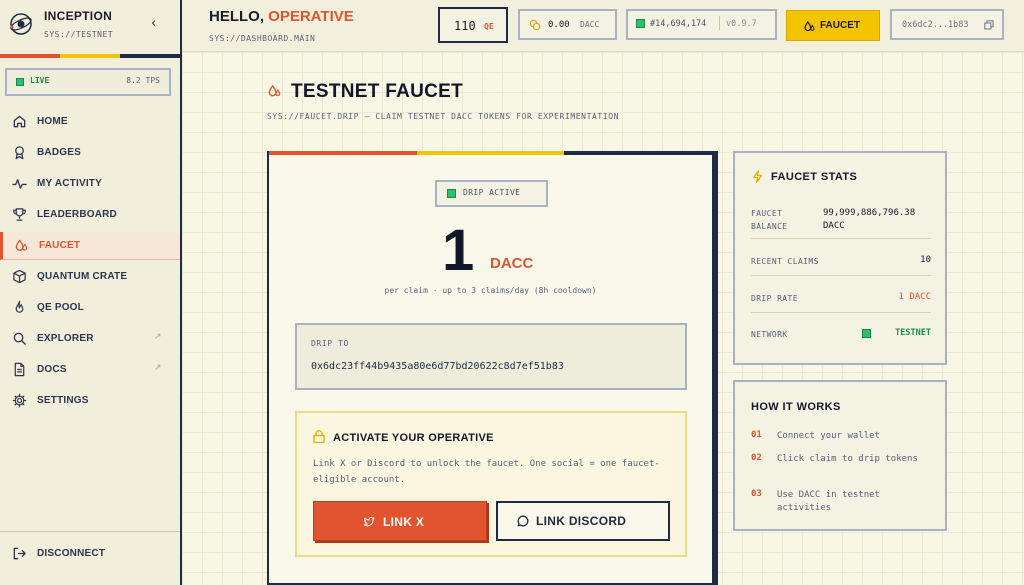 The width and height of the screenshot is (1024, 585). I want to click on chat-bubble-icon, so click(523, 521).